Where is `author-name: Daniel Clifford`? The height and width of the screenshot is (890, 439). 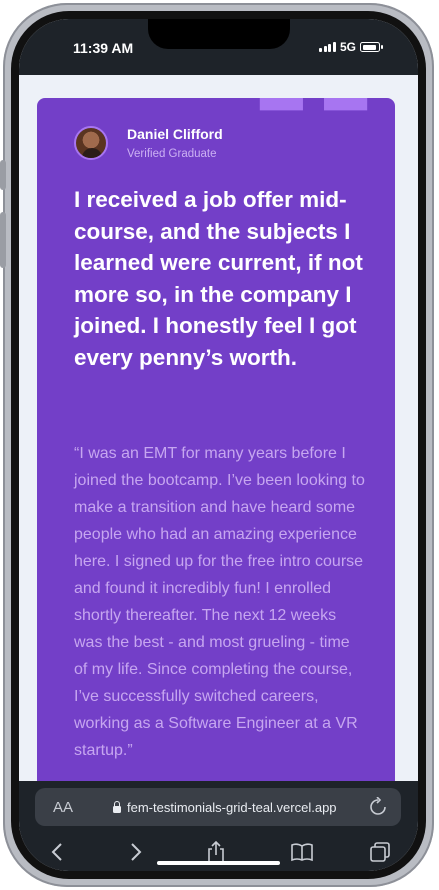 author-name: Daniel Clifford is located at coordinates (175, 134).